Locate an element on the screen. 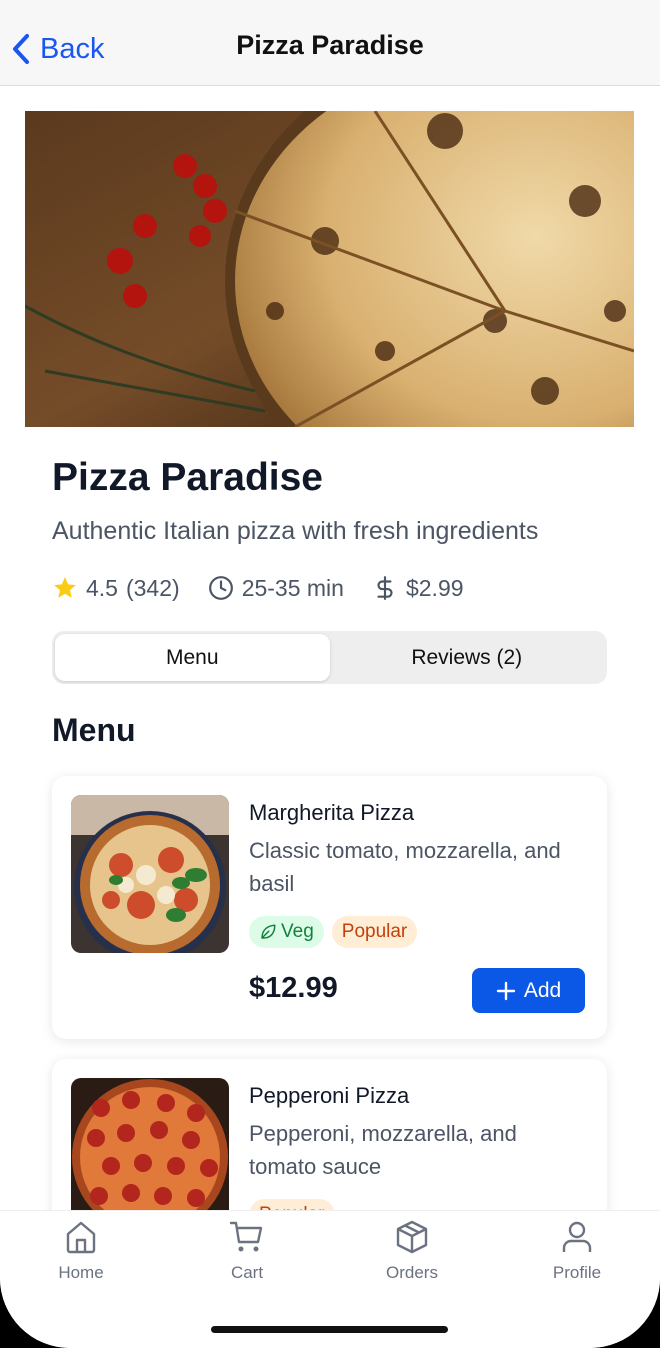 The width and height of the screenshot is (660, 1348). tab-reviews: Reviews (2) is located at coordinates (467, 657).